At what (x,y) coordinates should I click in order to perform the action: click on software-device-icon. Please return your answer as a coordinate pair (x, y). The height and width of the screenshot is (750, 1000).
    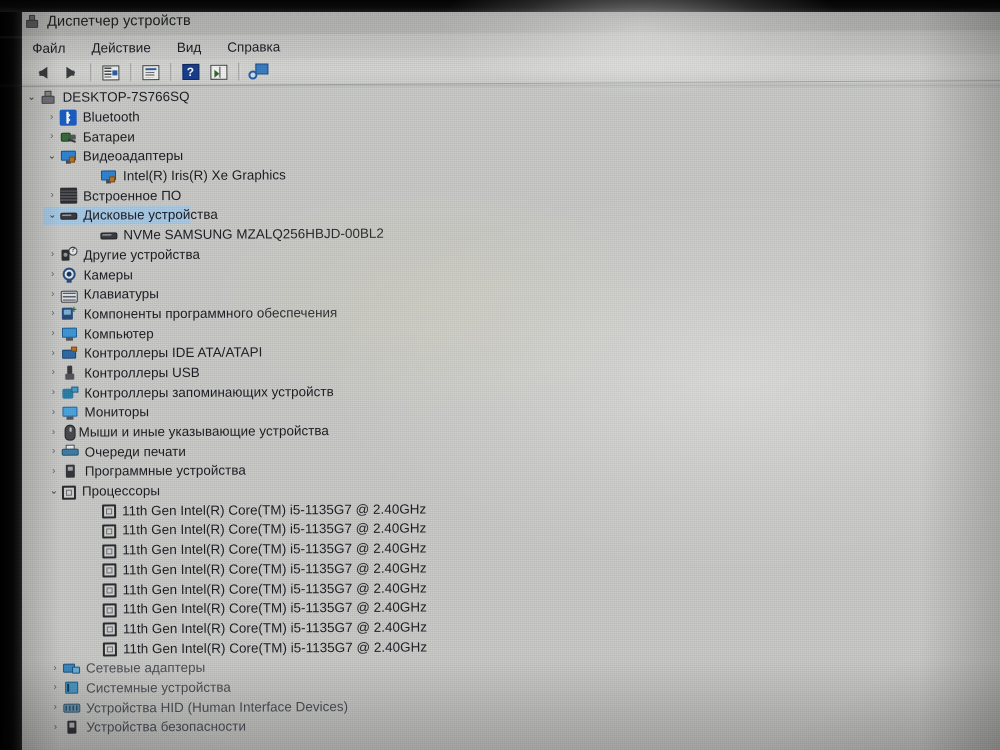
    Looking at the image, I should click on (70, 472).